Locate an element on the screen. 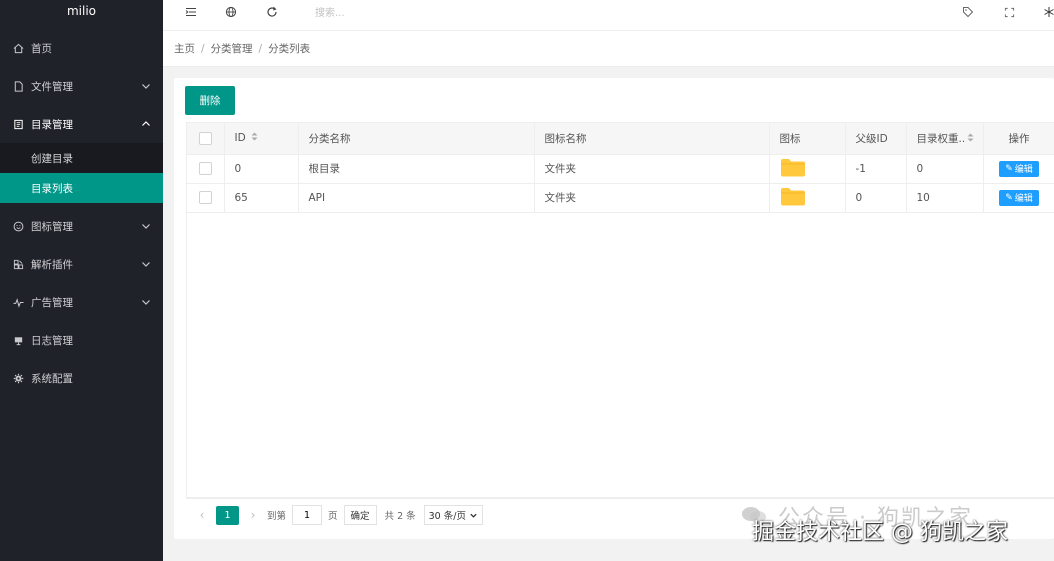 The width and height of the screenshot is (1054, 561). gear-icon is located at coordinates (18, 378).